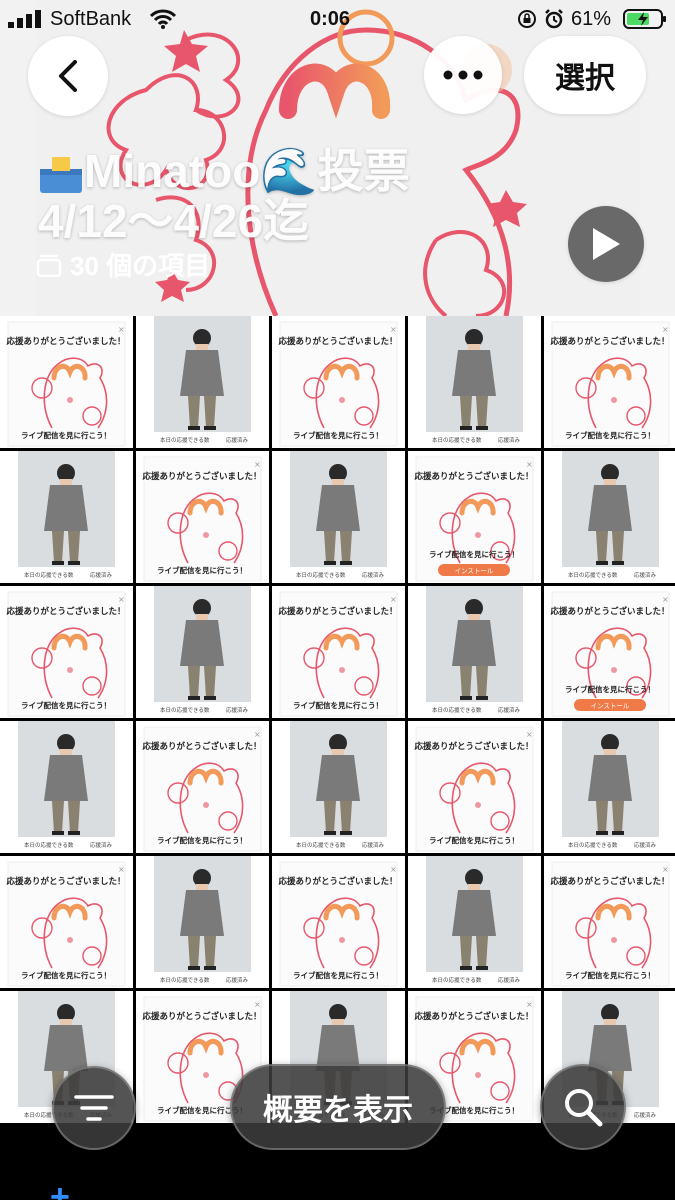  I want to click on cellular-signal-icon, so click(24, 19).